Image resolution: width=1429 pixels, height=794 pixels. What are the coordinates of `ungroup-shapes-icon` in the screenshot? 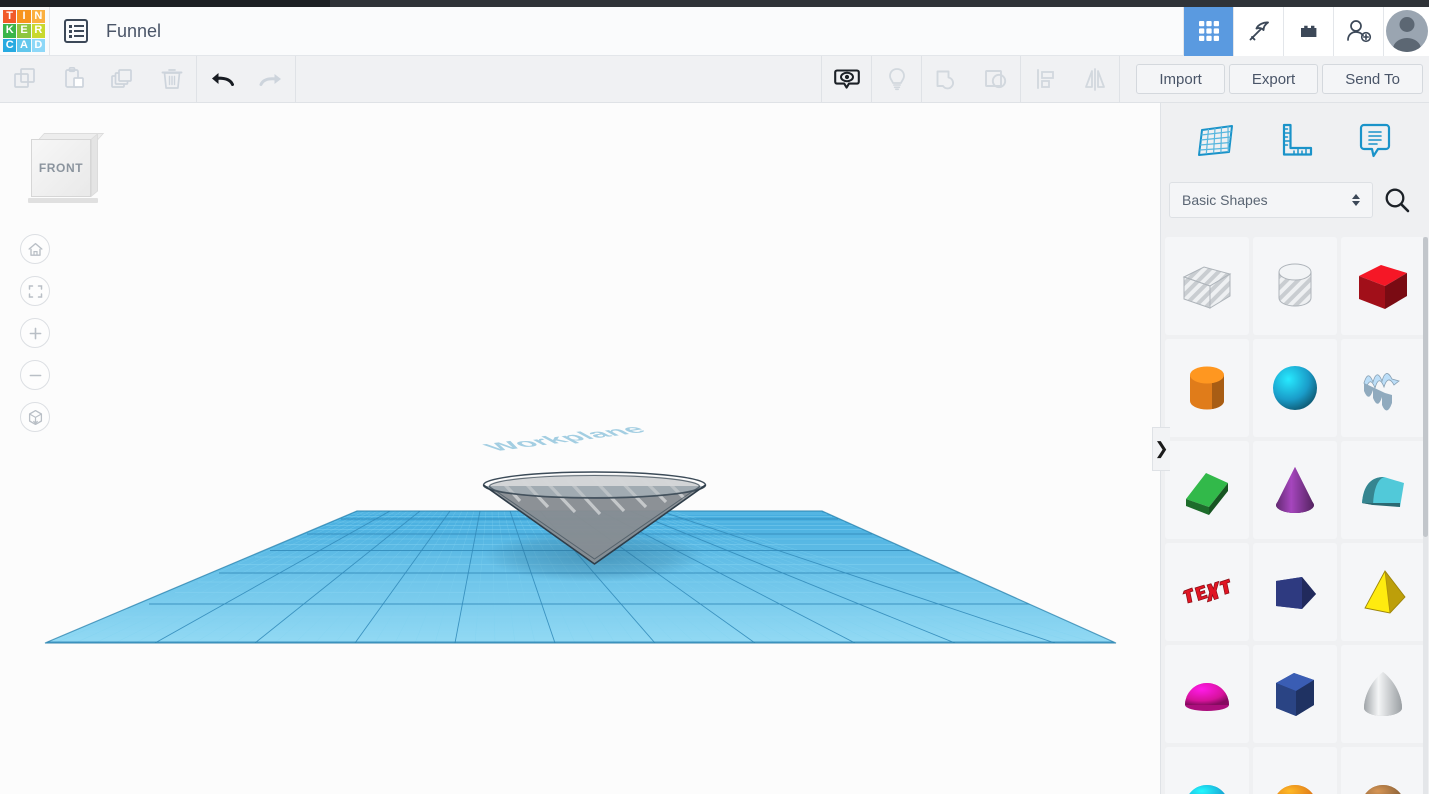 It's located at (995, 79).